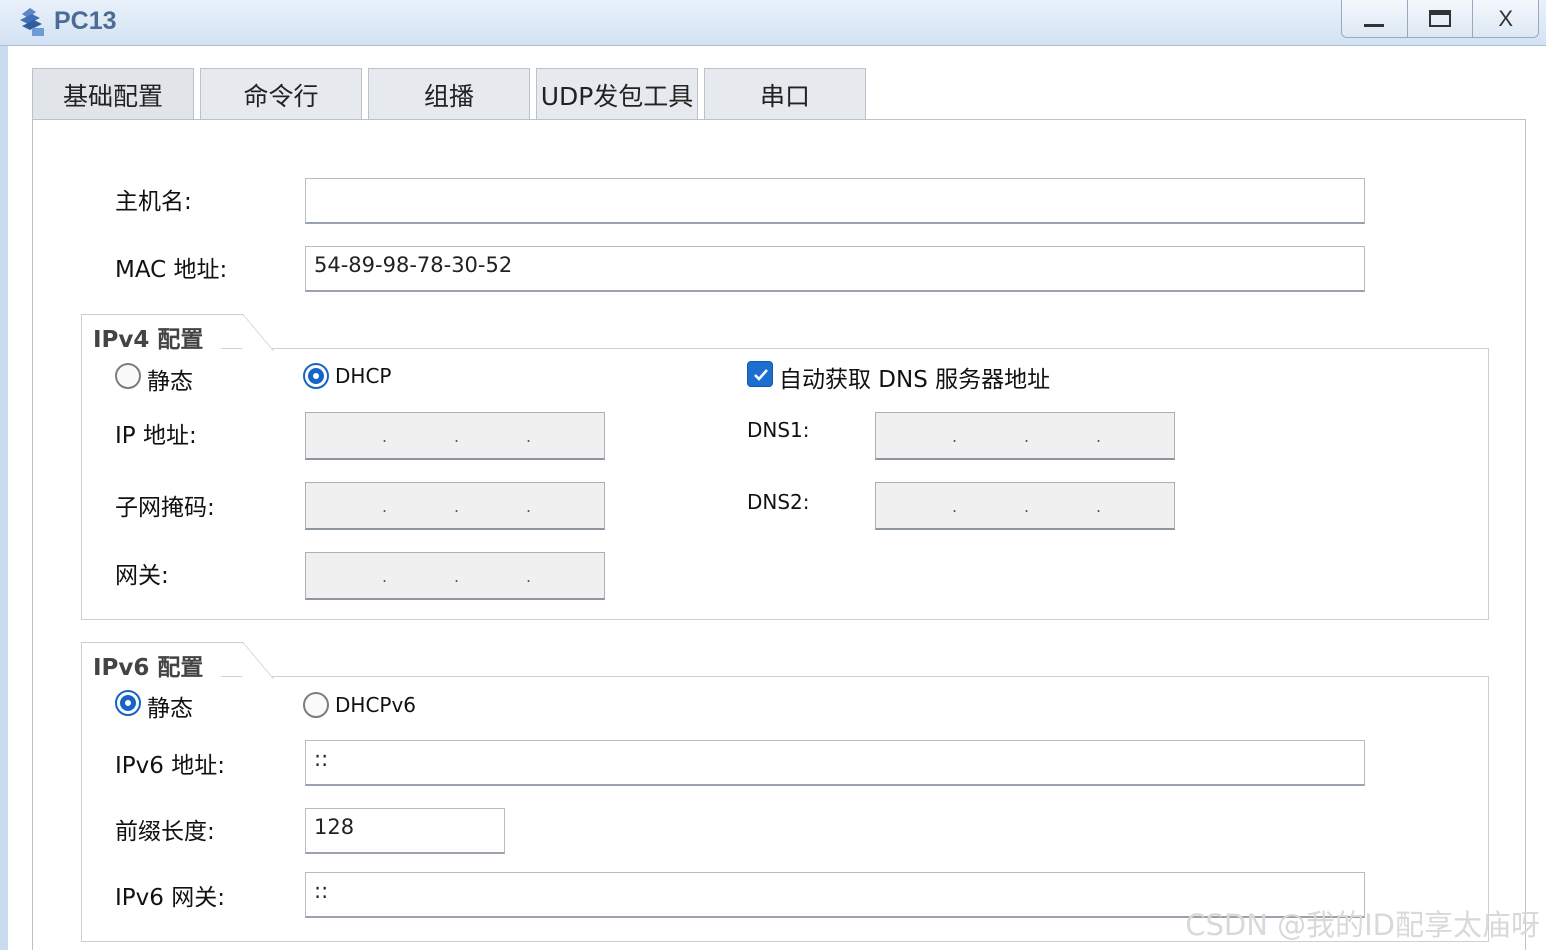 The image size is (1546, 950). Describe the element at coordinates (1375, 18) in the screenshot. I see `minimize-button` at that location.